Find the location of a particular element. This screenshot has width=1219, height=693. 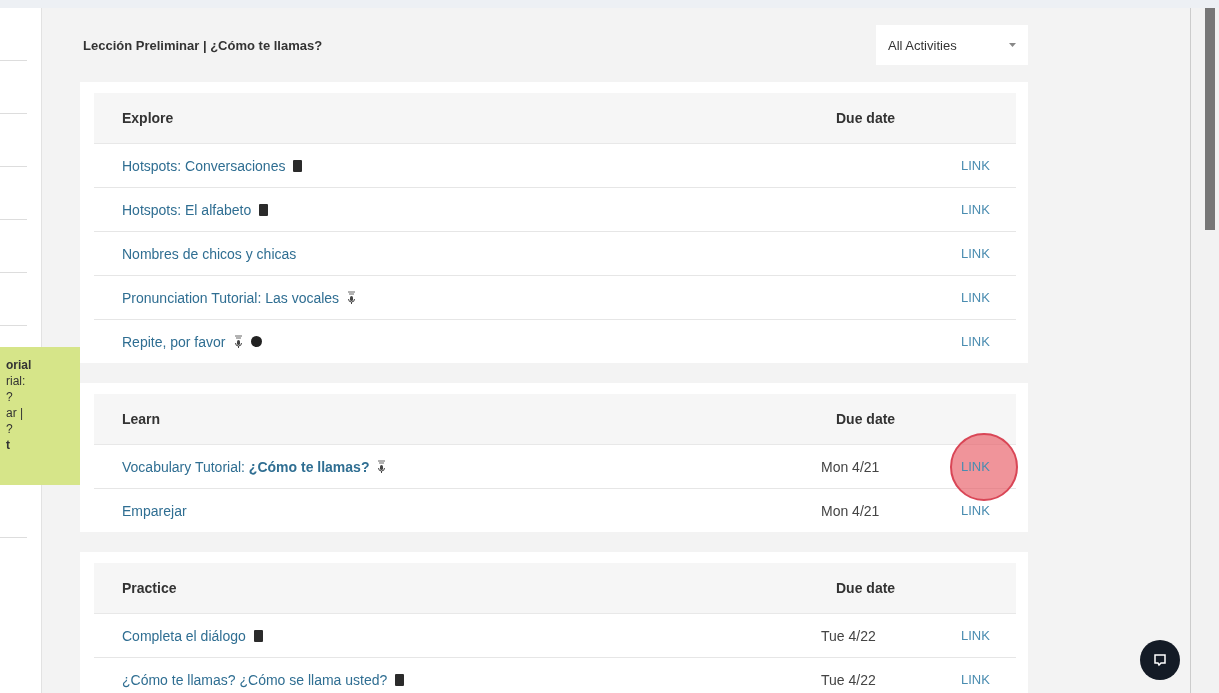

section-title: Explore is located at coordinates (148, 118).